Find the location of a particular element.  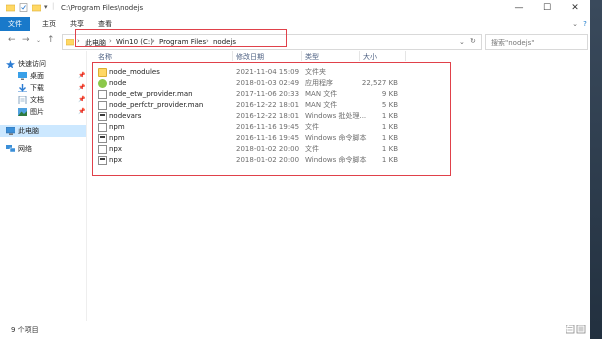

column-header-size: 大小 is located at coordinates (370, 57).